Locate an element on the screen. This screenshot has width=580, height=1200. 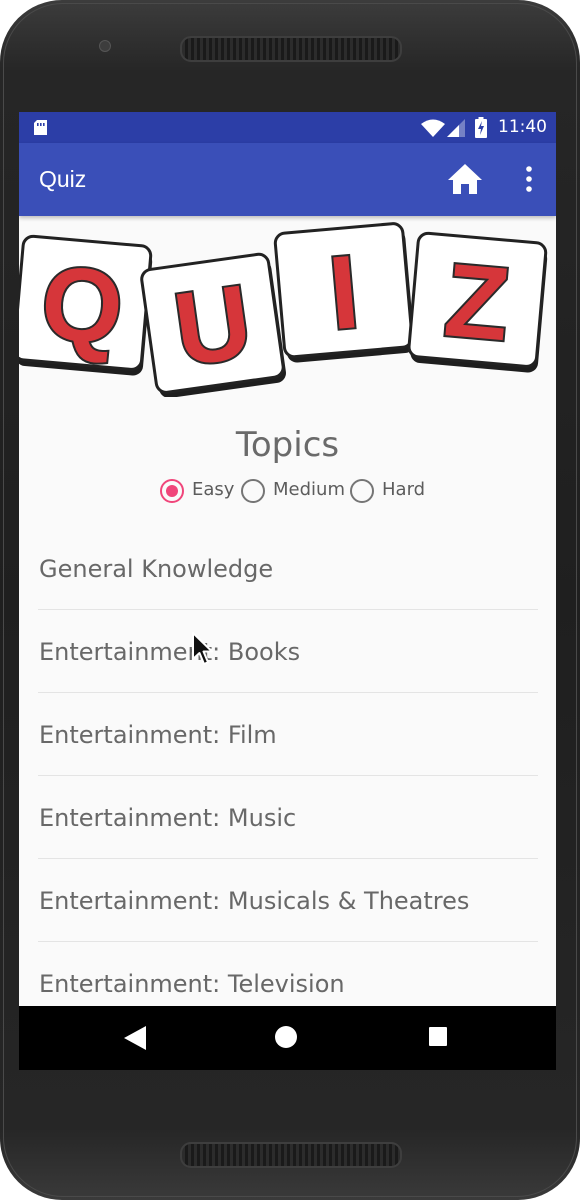
topic-label: Entertainment: Musicals & Theatres is located at coordinates (254, 901).